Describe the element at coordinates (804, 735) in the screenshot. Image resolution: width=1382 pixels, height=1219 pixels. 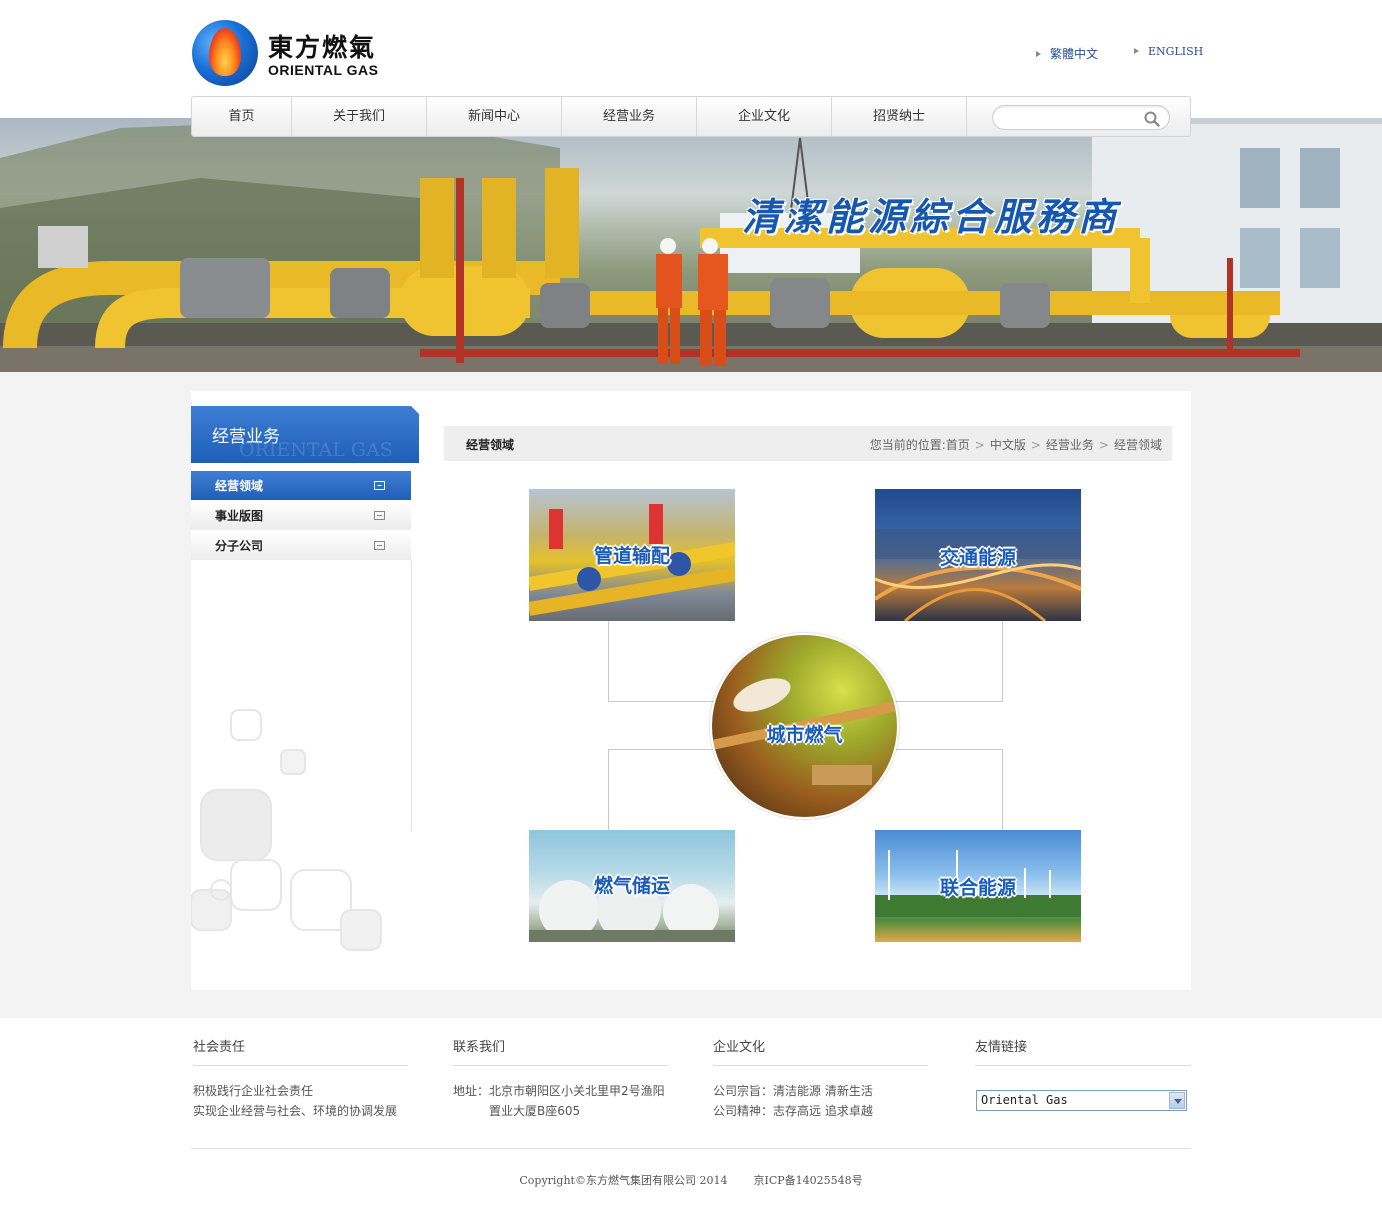
I see `tile-label: 城市燃气` at that location.